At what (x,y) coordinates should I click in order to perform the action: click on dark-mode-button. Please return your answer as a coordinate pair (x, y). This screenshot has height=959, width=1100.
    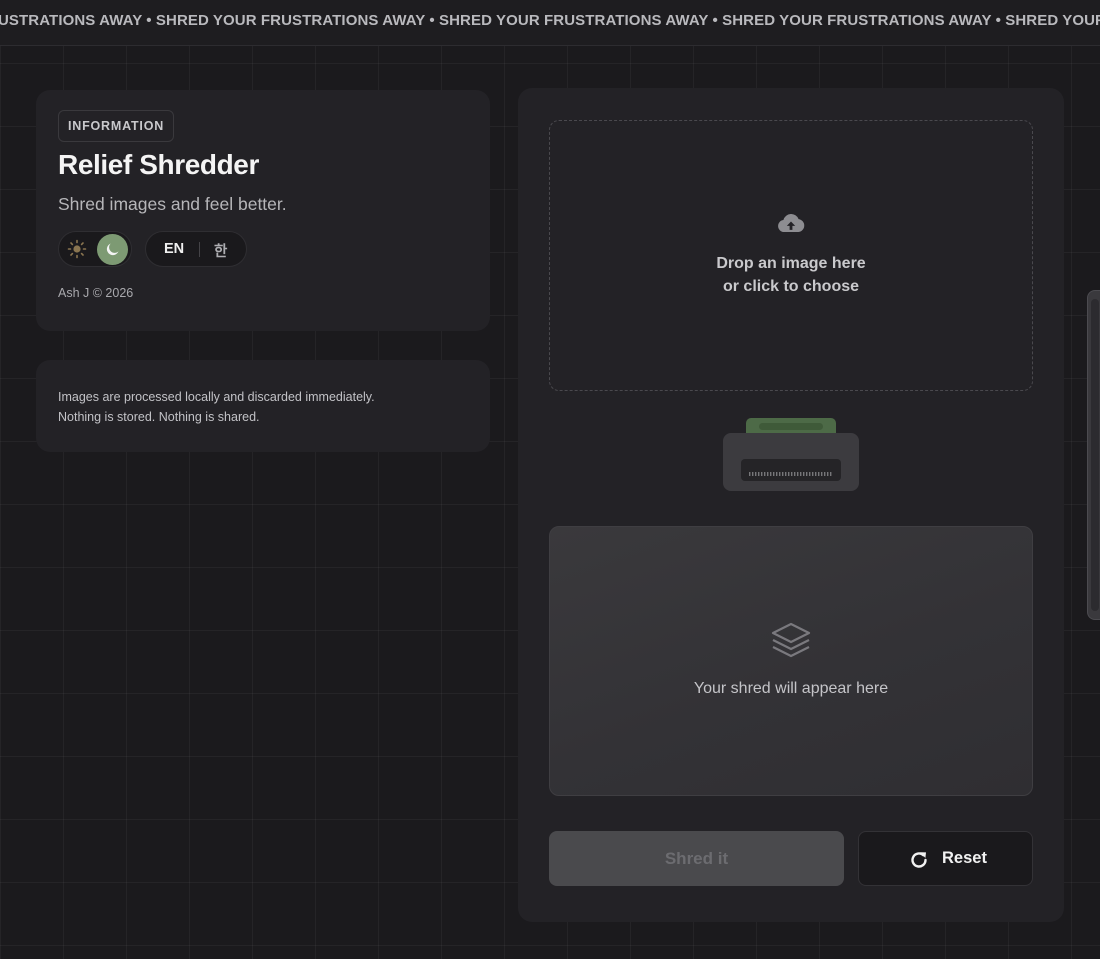
    Looking at the image, I should click on (112, 249).